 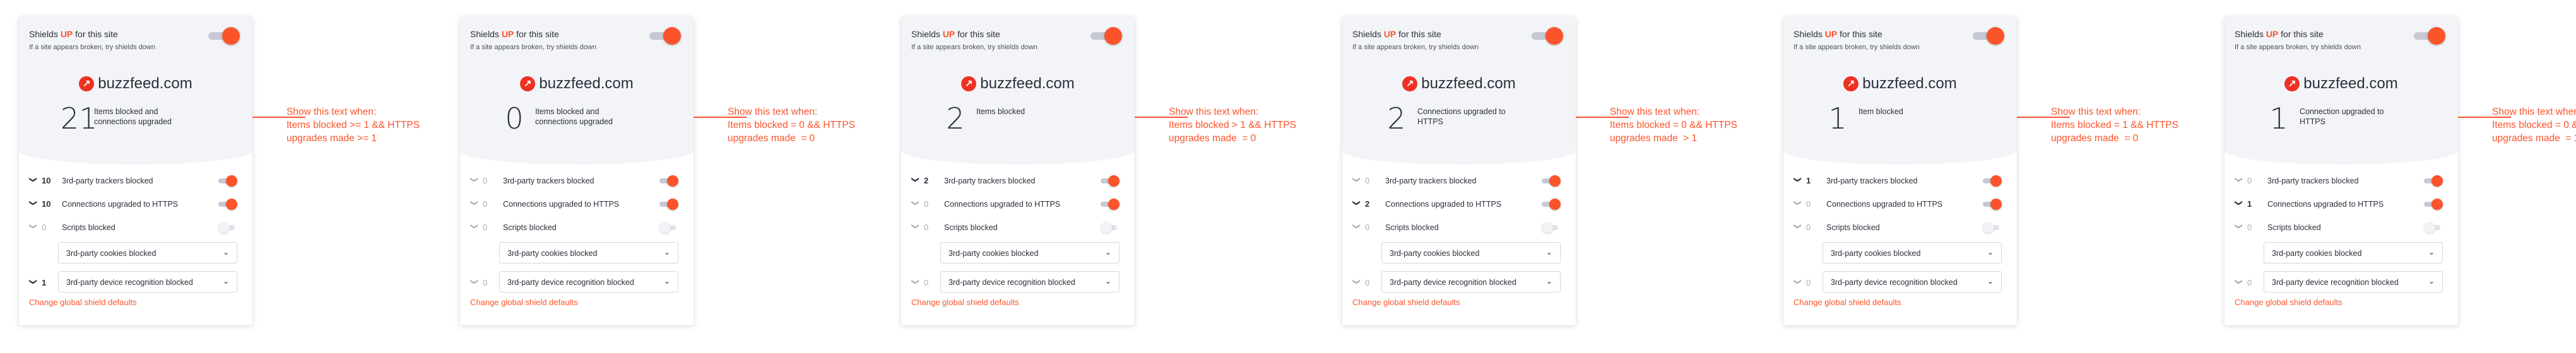 I want to click on row-trackers: ❯ 10 3rd-party trackers blocked, so click(x=135, y=181).